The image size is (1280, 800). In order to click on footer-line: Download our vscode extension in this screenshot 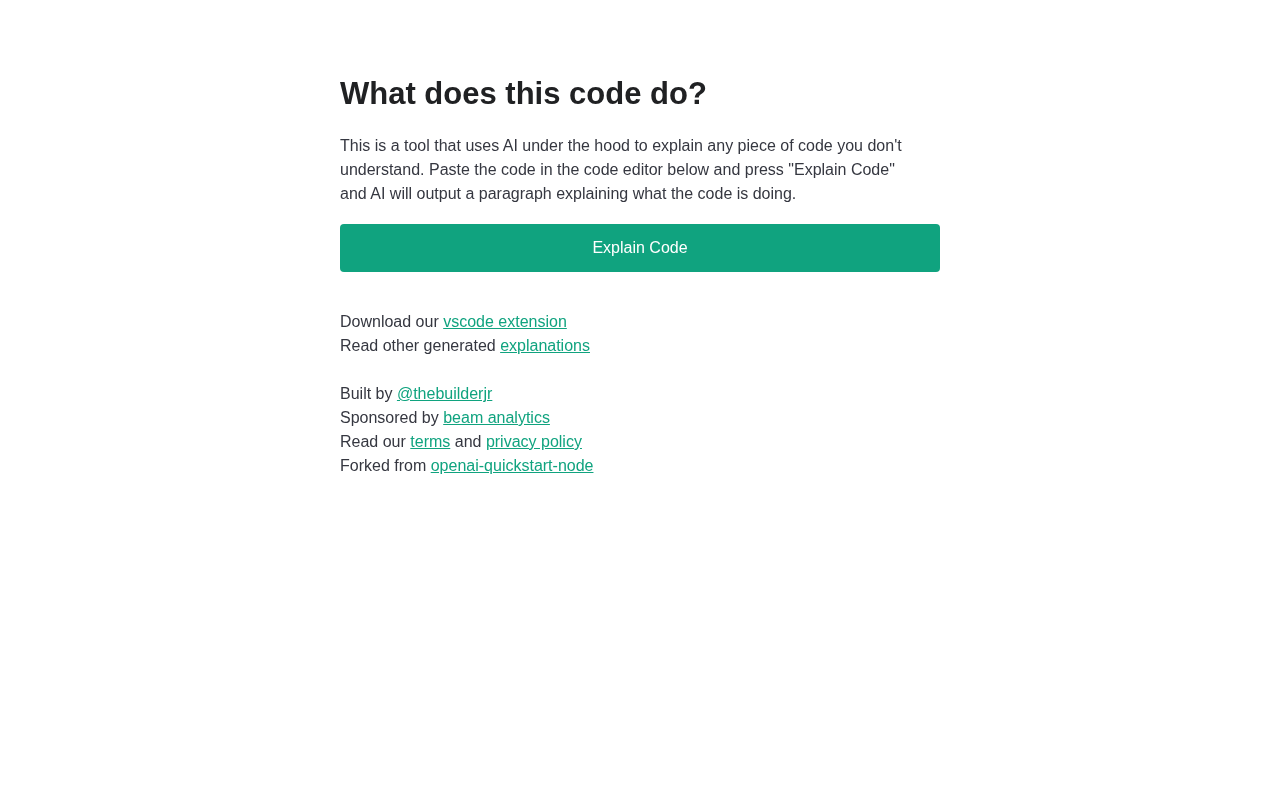, I will do `click(453, 322)`.